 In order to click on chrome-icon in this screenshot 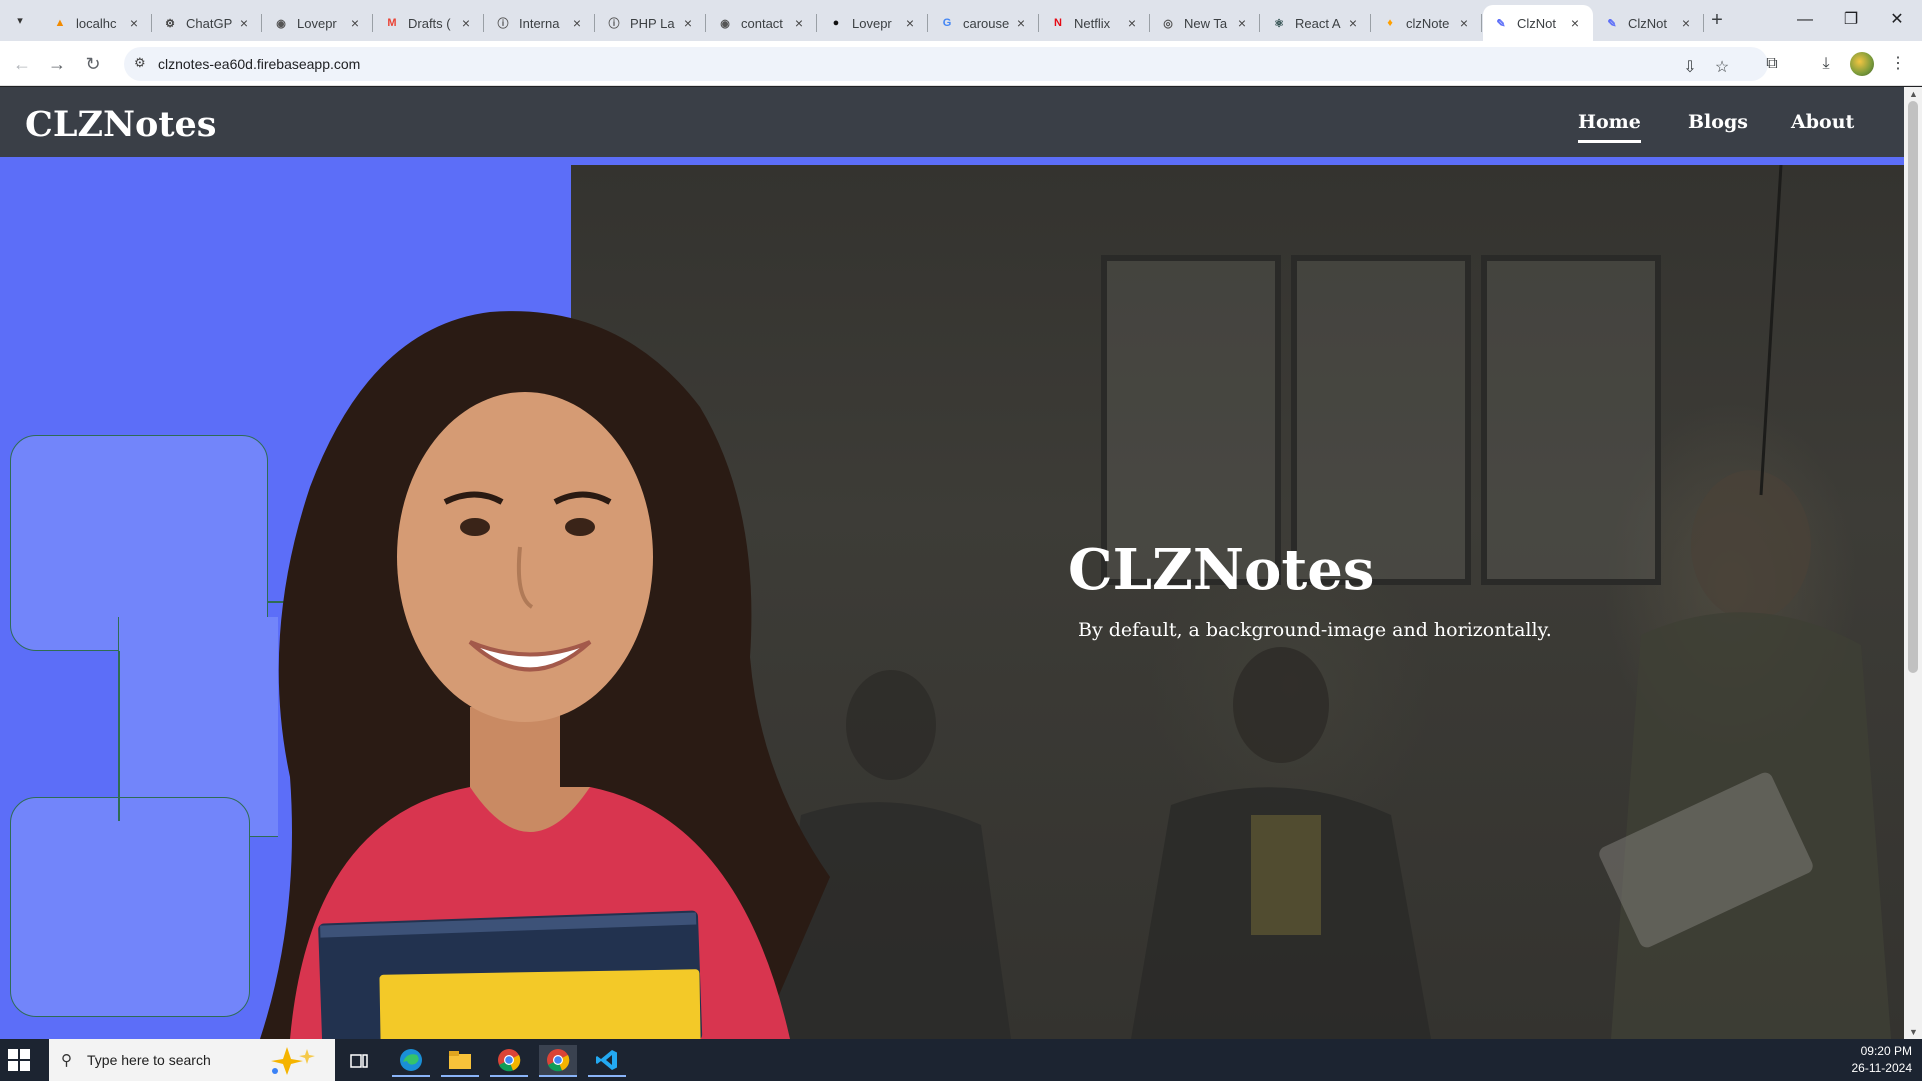, I will do `click(509, 1061)`.